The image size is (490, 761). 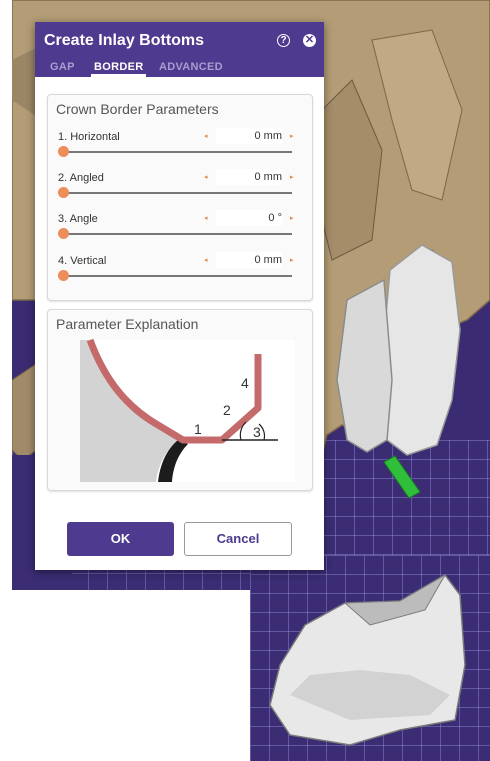 What do you see at coordinates (245, 383) in the screenshot?
I see `label-4: 4` at bounding box center [245, 383].